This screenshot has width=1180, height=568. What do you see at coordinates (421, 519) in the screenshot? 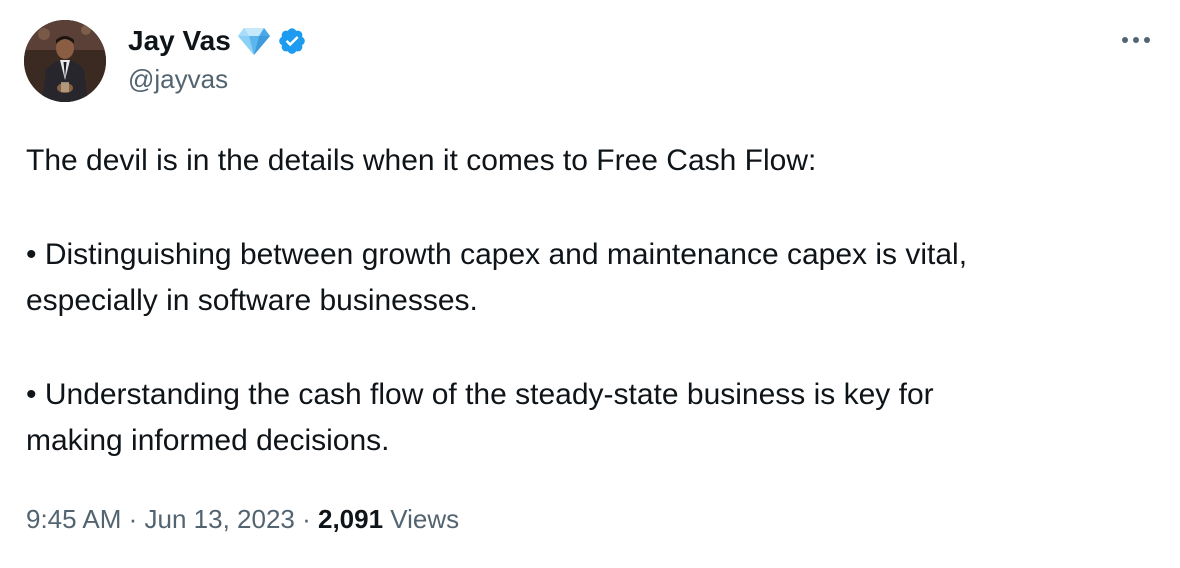
I see `views-label: Views` at bounding box center [421, 519].